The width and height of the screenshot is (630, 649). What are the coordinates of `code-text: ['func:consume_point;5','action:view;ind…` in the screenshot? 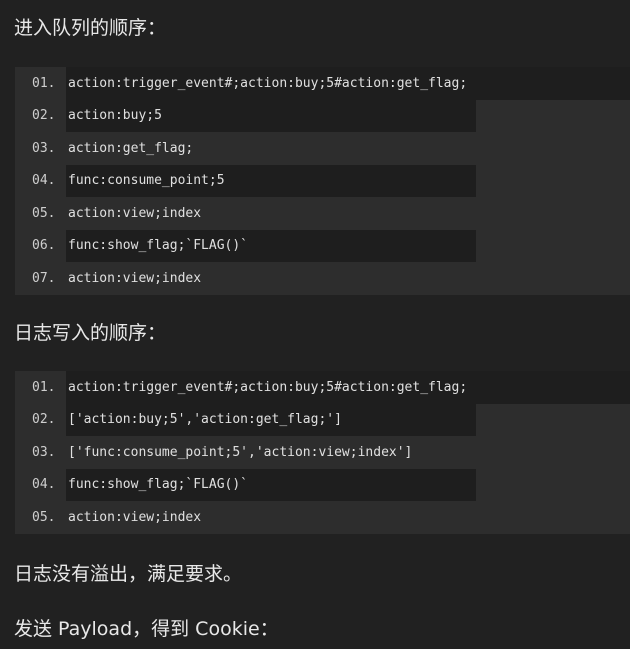 It's located at (271, 452).